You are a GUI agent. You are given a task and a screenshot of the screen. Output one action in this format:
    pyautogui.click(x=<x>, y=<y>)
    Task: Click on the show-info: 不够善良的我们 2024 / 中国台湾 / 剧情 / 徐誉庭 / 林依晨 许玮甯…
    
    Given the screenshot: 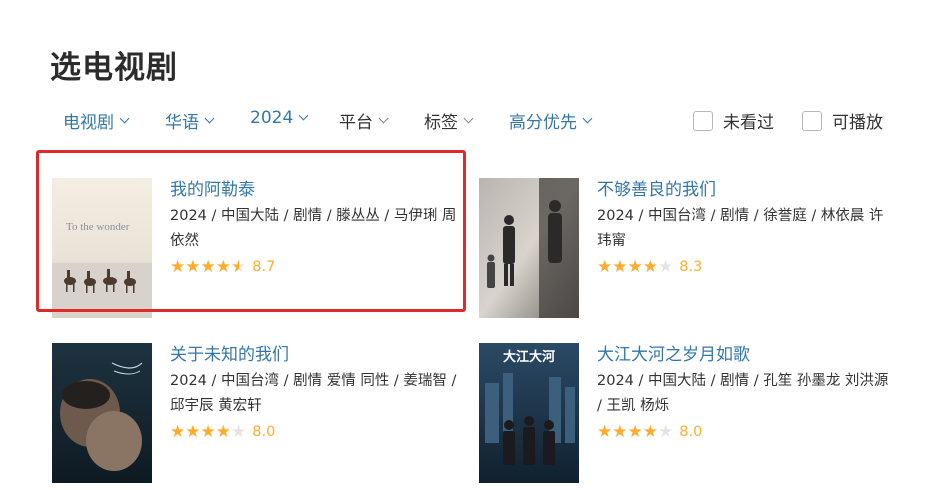 What is the action you would take?
    pyautogui.click(x=747, y=228)
    